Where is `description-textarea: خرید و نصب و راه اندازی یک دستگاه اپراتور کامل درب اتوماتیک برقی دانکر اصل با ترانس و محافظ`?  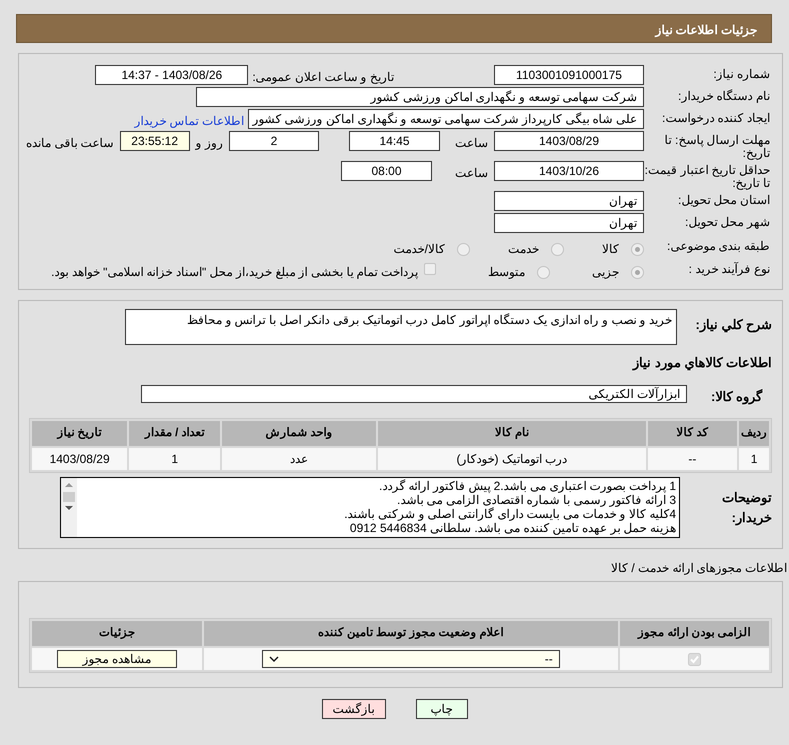
description-textarea: خرید و نصب و راه اندازی یک دستگاه اپراتور کامل درب اتوماتیک برقی دانکر اصل با ترانس و محافظ is located at coordinates (401, 327).